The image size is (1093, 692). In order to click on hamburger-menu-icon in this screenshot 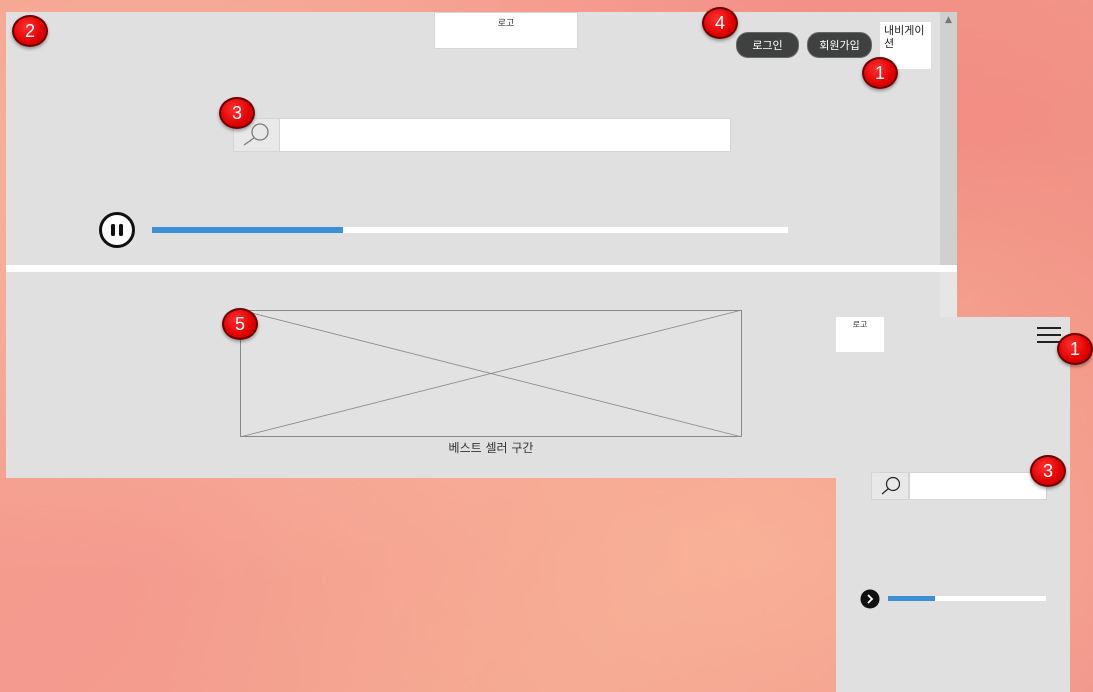, I will do `click(1049, 335)`.